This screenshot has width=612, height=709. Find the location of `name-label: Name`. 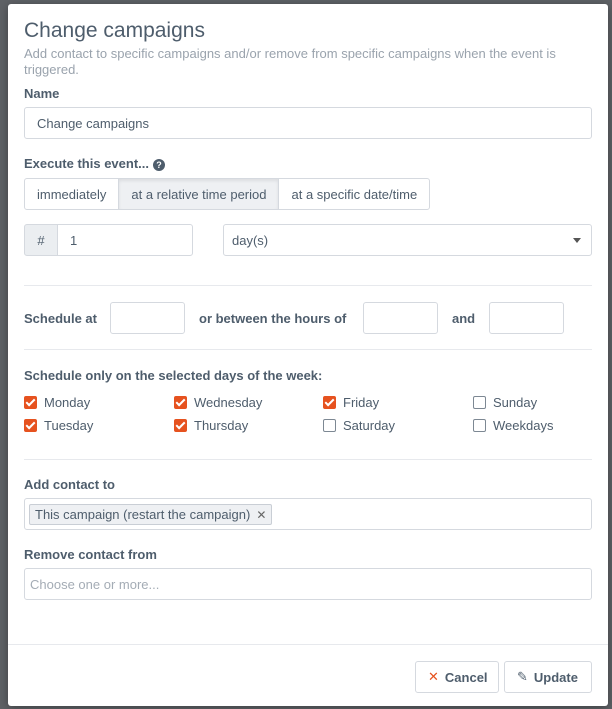

name-label: Name is located at coordinates (42, 93).